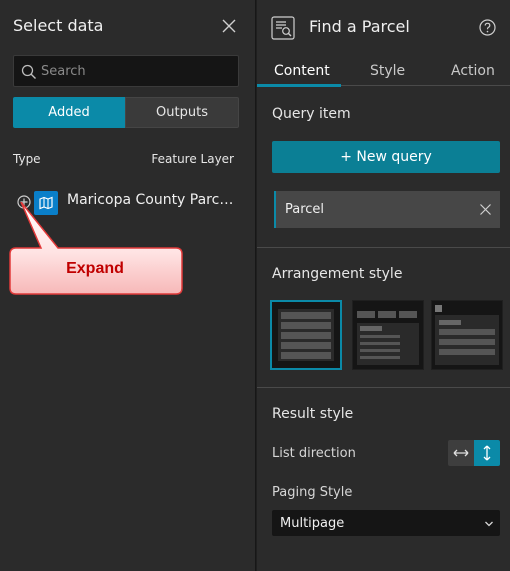  I want to click on search-input: Search, so click(126, 71).